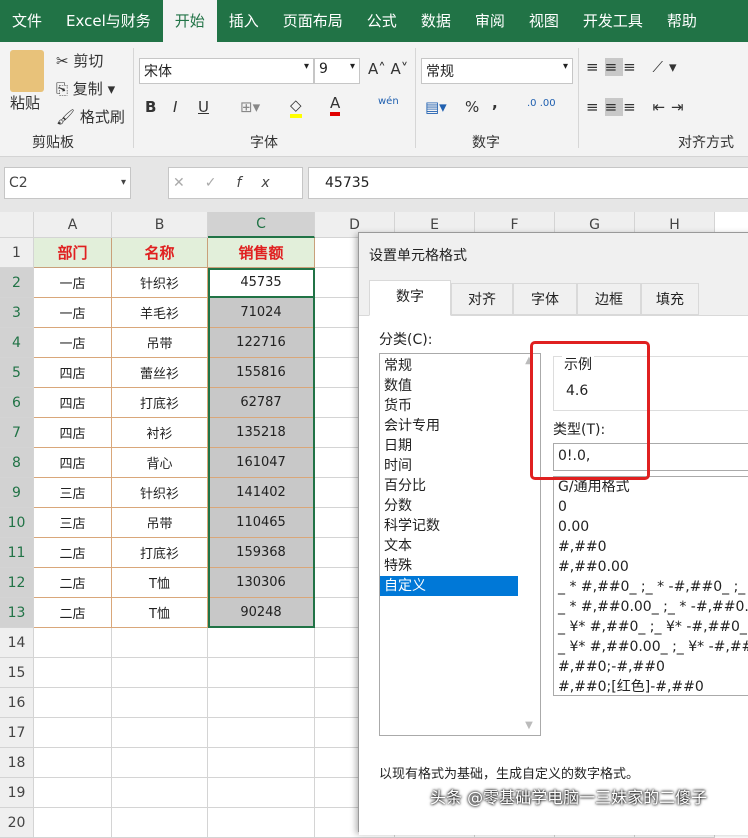  What do you see at coordinates (175, 107) in the screenshot?
I see `italic-button: I` at bounding box center [175, 107].